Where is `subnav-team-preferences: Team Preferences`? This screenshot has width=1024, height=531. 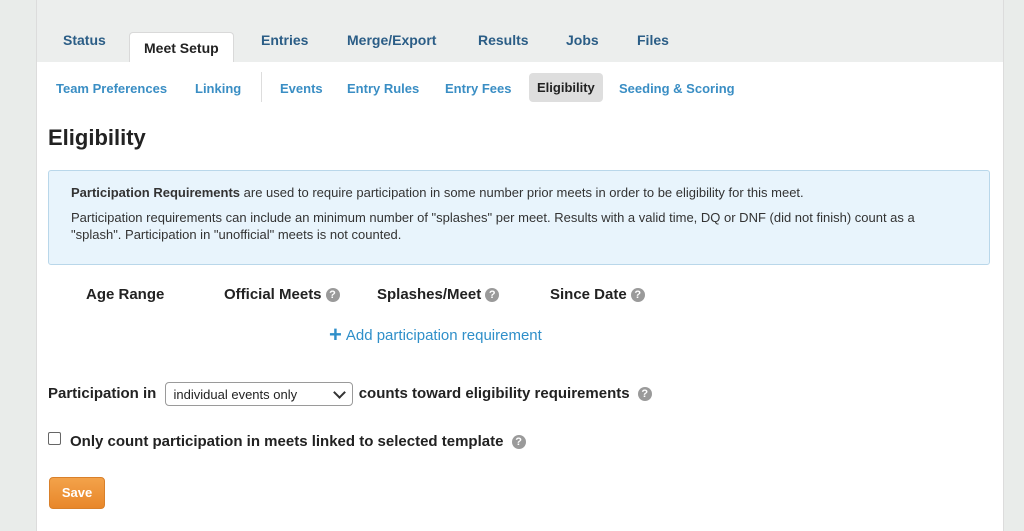
subnav-team-preferences: Team Preferences is located at coordinates (111, 88).